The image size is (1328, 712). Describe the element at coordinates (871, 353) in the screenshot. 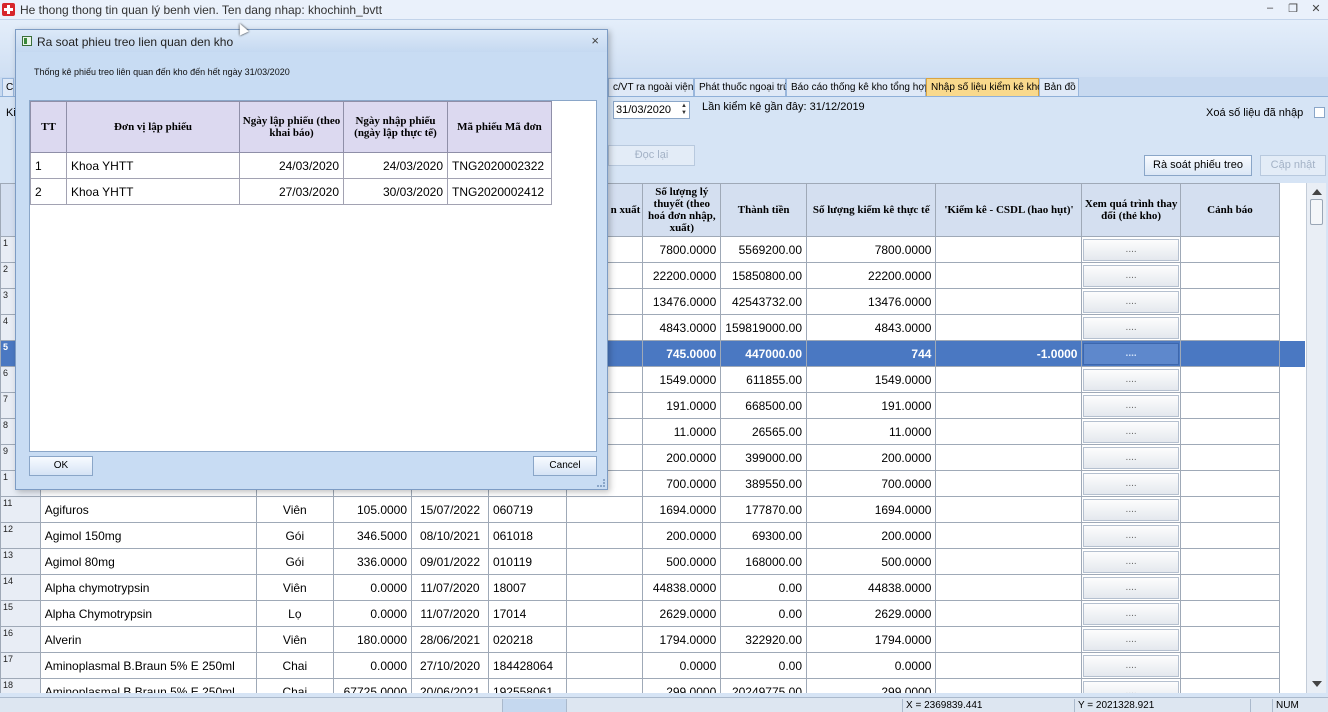

I see `cell-actual: 744` at that location.